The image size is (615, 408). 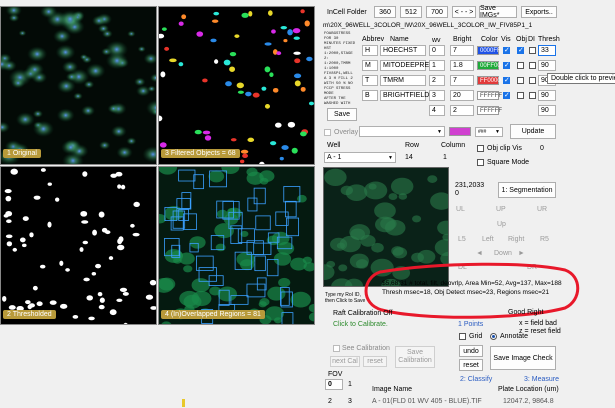 I want to click on update-button: Update, so click(x=533, y=131).